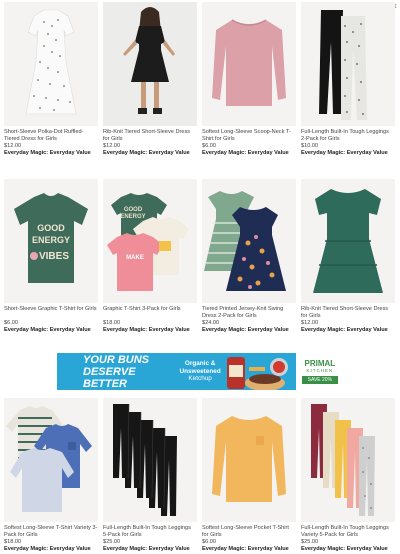 This screenshot has width=400, height=554. I want to click on product-title: Short-Sleeve Graphic T-Shirt for Girls, so click(51, 313).